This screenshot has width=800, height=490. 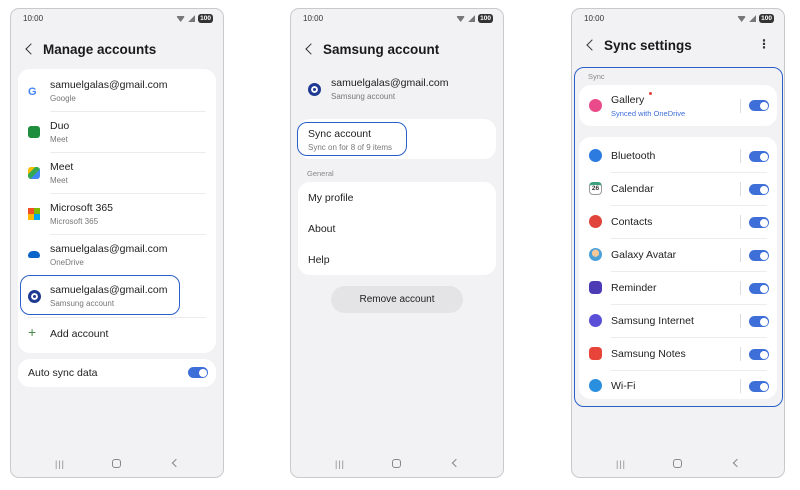 What do you see at coordinates (648, 45) in the screenshot?
I see `page-title: Sync settings` at bounding box center [648, 45].